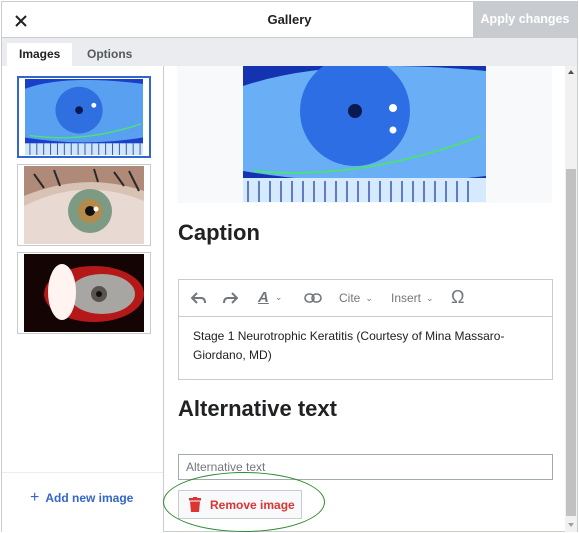  Describe the element at coordinates (252, 504) in the screenshot. I see `remove-image-label: Remove image` at that location.